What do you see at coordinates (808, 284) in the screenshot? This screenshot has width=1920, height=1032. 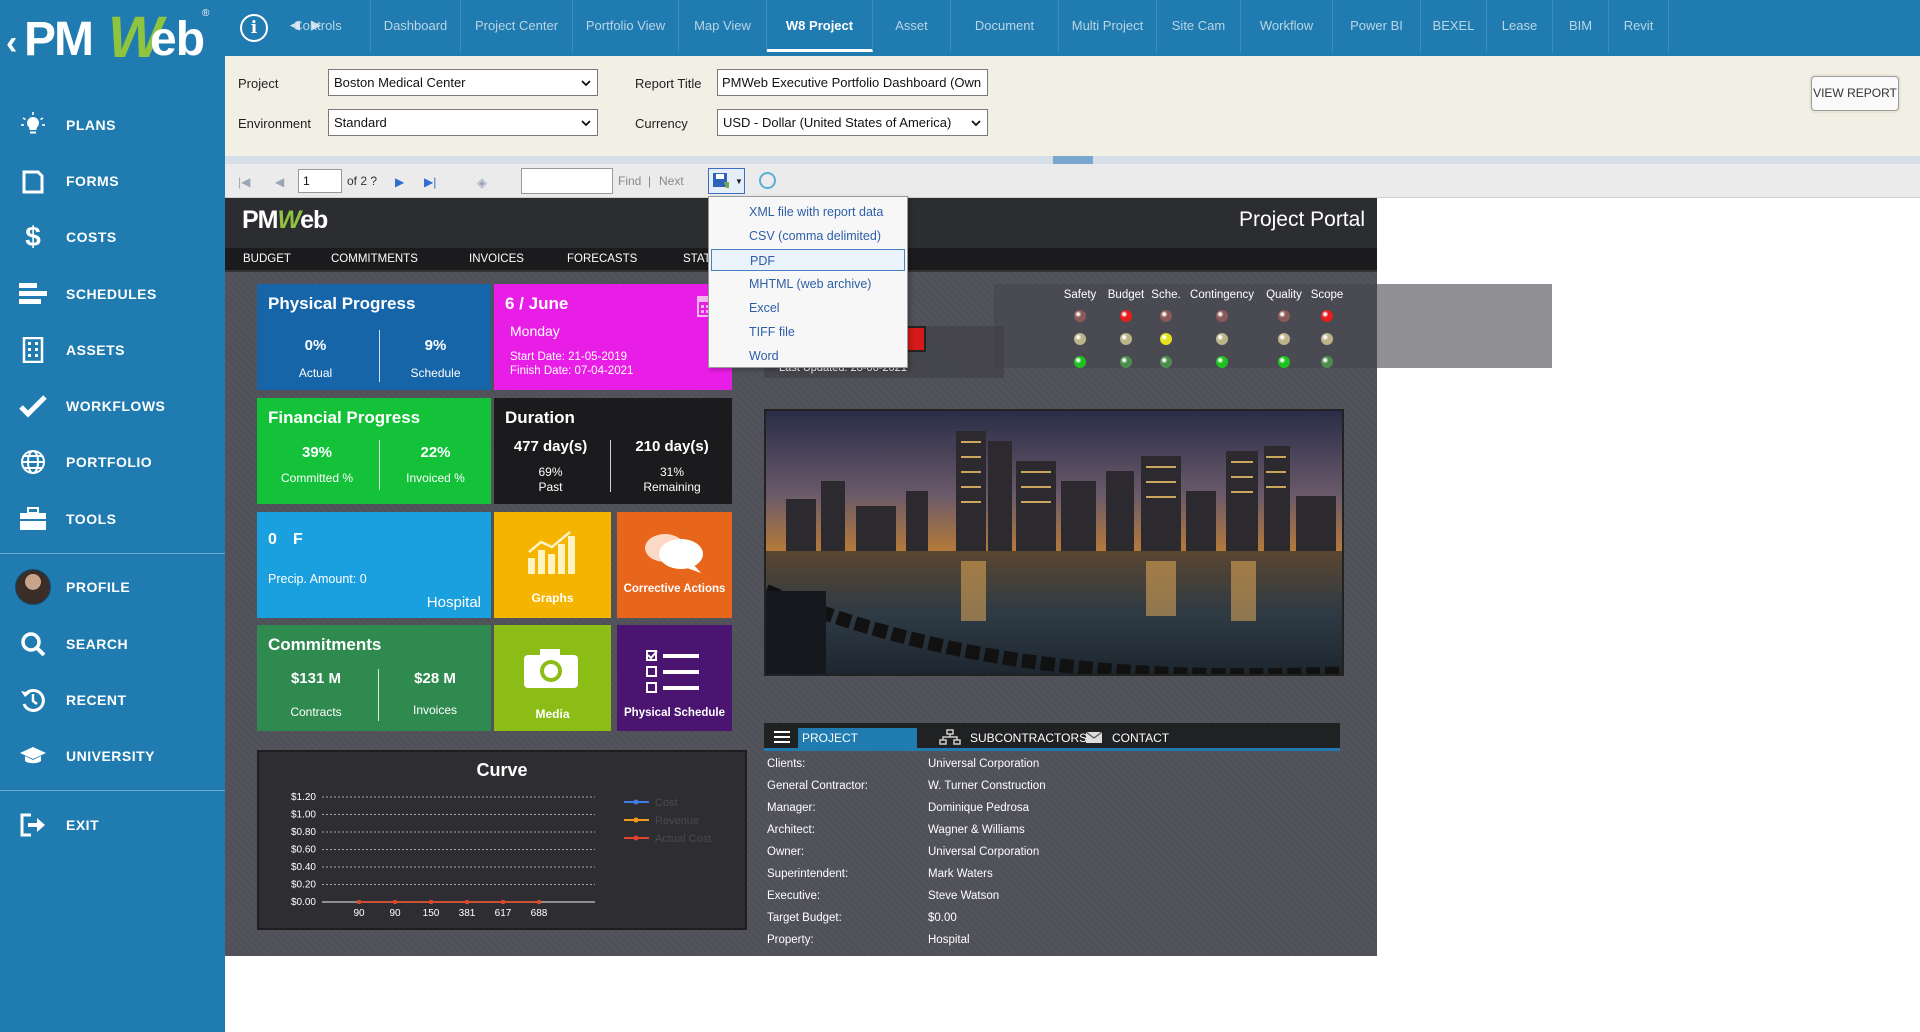 I see `export-option-mhtml: MHTML (web archive)` at bounding box center [808, 284].